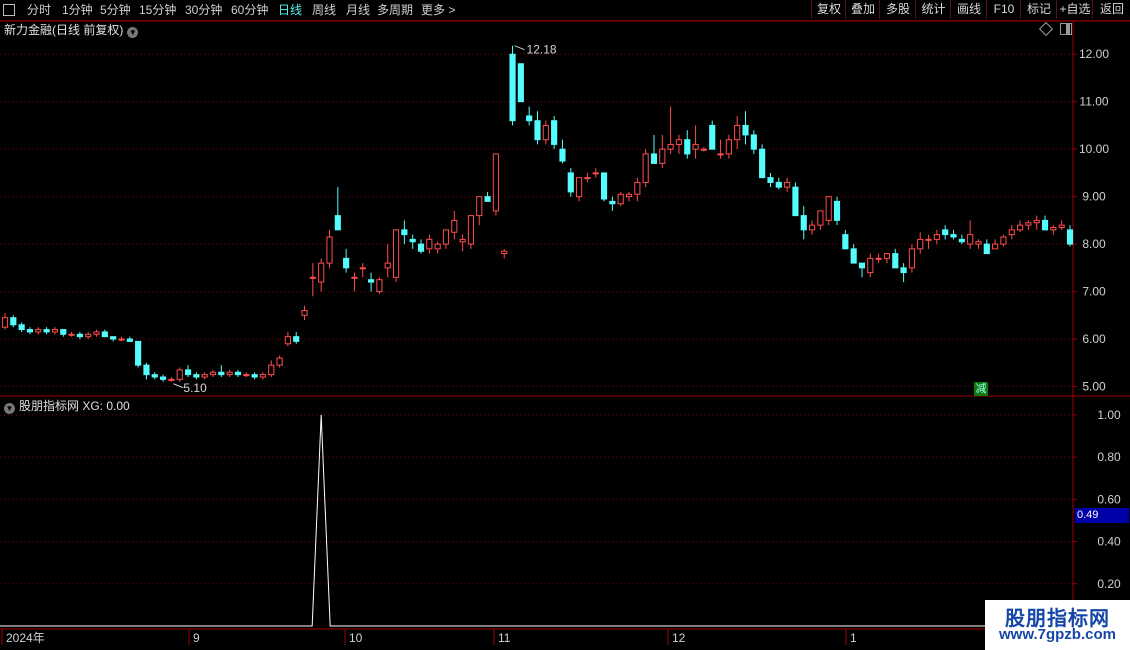  What do you see at coordinates (1094, 244) in the screenshot?
I see `price-tick-label: 8.00` at bounding box center [1094, 244].